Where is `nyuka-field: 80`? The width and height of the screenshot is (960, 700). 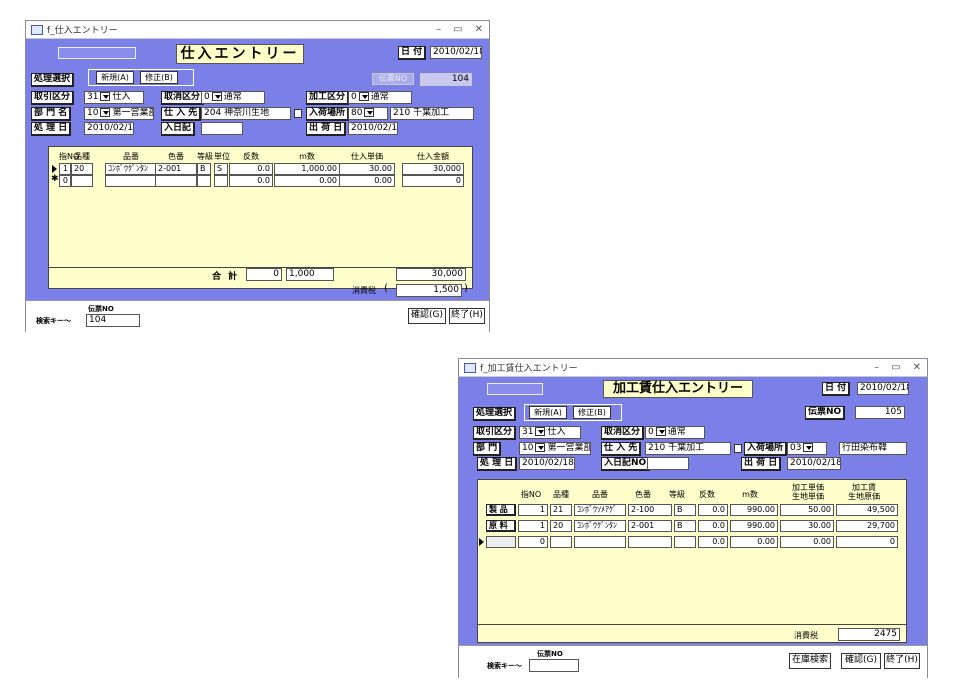
nyuka-field: 80 is located at coordinates (368, 113).